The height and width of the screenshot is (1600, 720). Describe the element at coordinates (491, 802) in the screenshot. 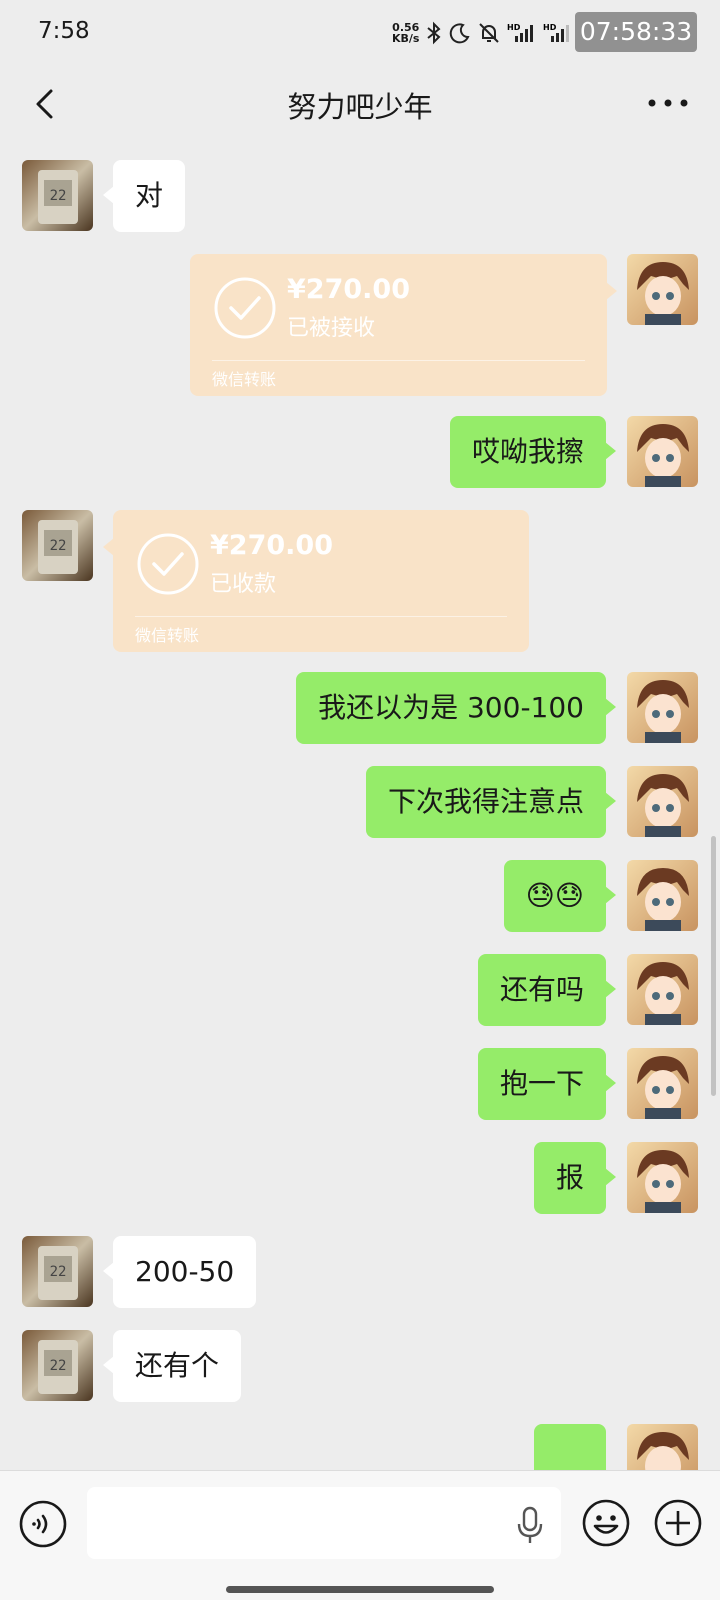

I see `message-bubble: 下次我得注意点` at that location.